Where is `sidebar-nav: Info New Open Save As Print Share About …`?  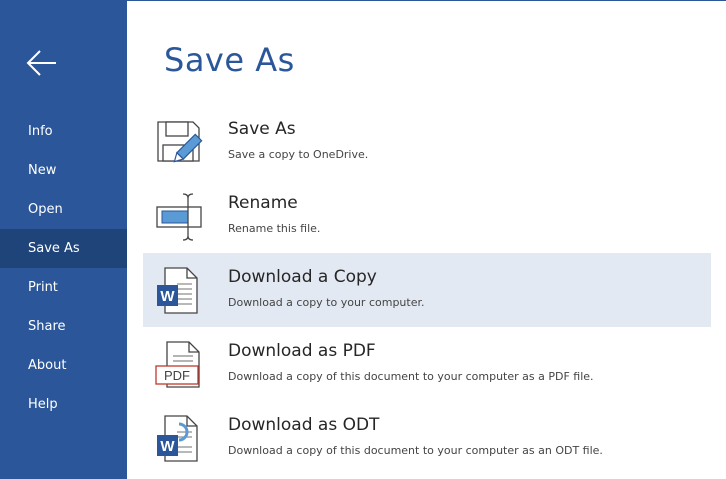 sidebar-nav: Info New Open Save As Print Share About … is located at coordinates (63, 268).